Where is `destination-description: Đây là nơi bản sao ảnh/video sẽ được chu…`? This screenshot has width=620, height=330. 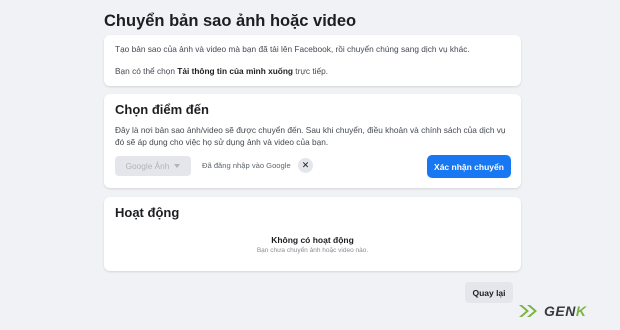 destination-description: Đây là nơi bản sao ảnh/video sẽ được chu… is located at coordinates (310, 136).